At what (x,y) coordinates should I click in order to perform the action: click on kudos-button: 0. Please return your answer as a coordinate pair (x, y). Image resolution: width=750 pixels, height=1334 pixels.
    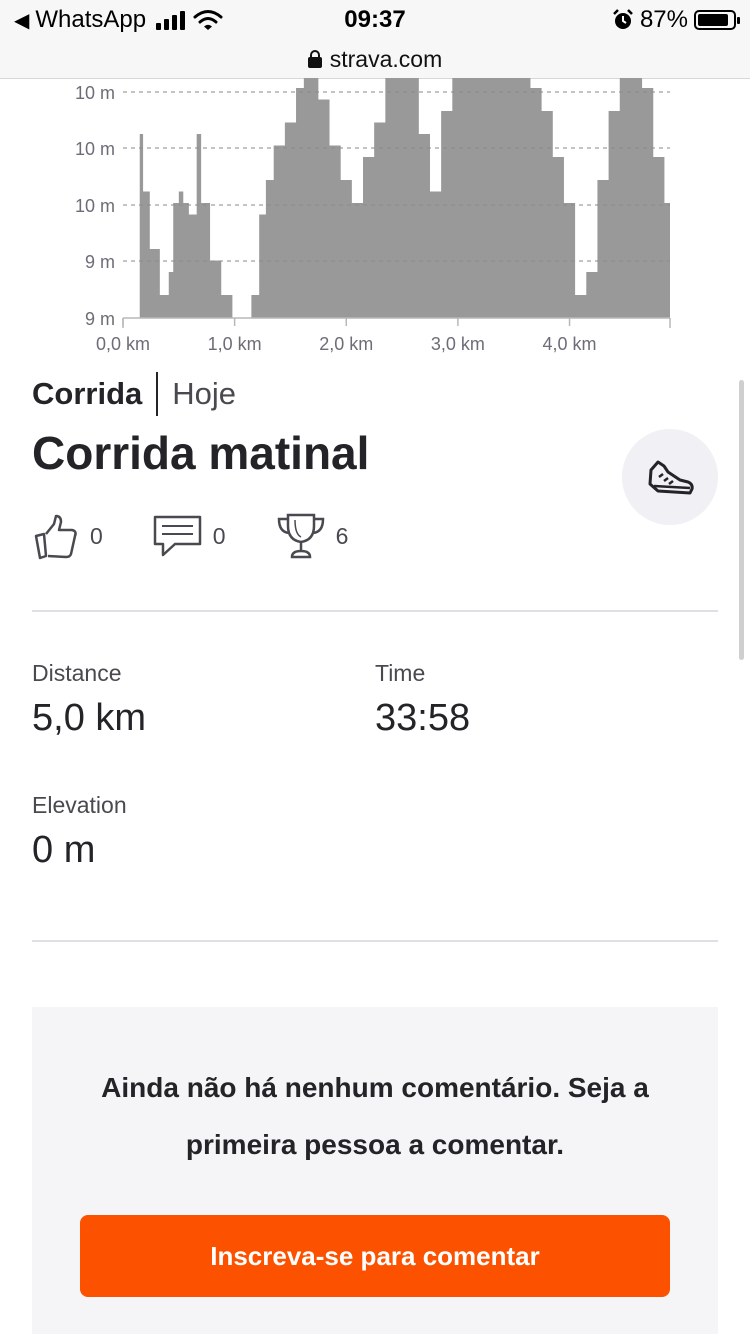
    Looking at the image, I should click on (67, 536).